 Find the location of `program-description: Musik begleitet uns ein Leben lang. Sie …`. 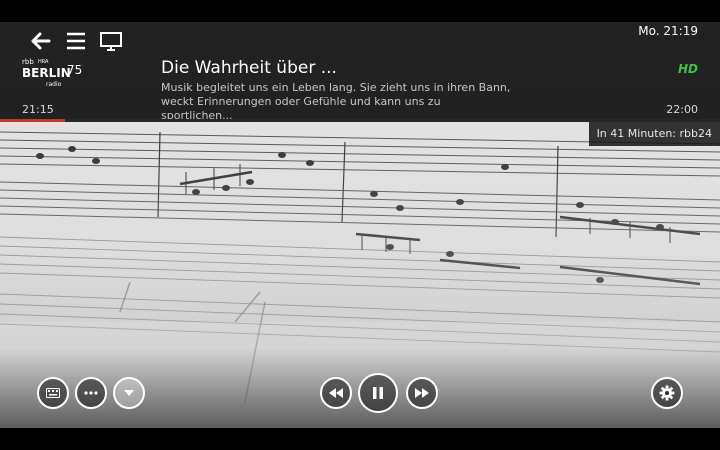

program-description: Musik begleitet uns ein Leben lang. Sie … is located at coordinates (336, 101).